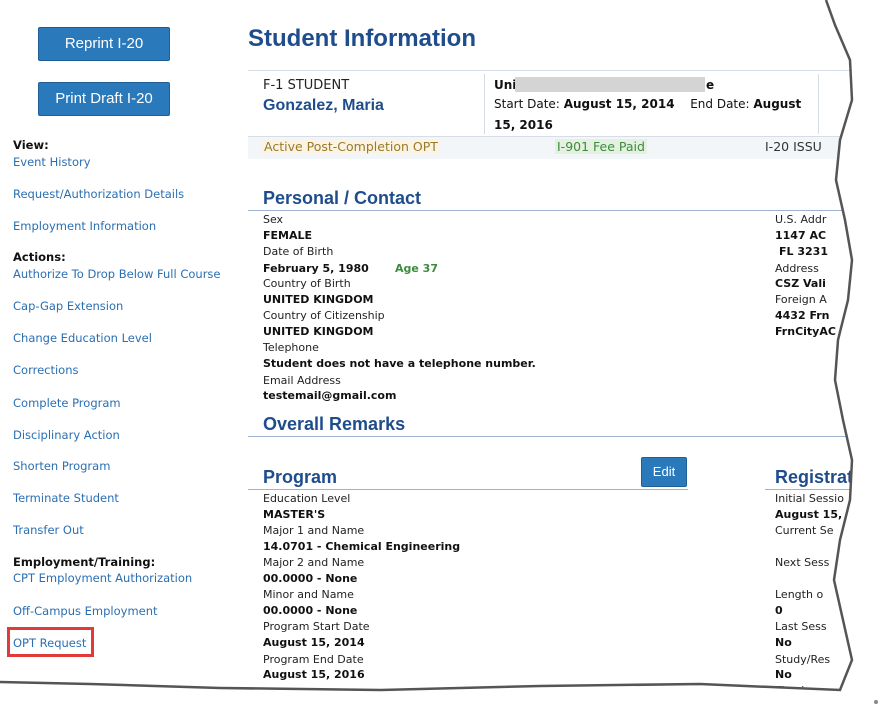 The height and width of the screenshot is (711, 878). What do you see at coordinates (84, 562) in the screenshot?
I see `employment-training-heading: Employment/Training:` at bounding box center [84, 562].